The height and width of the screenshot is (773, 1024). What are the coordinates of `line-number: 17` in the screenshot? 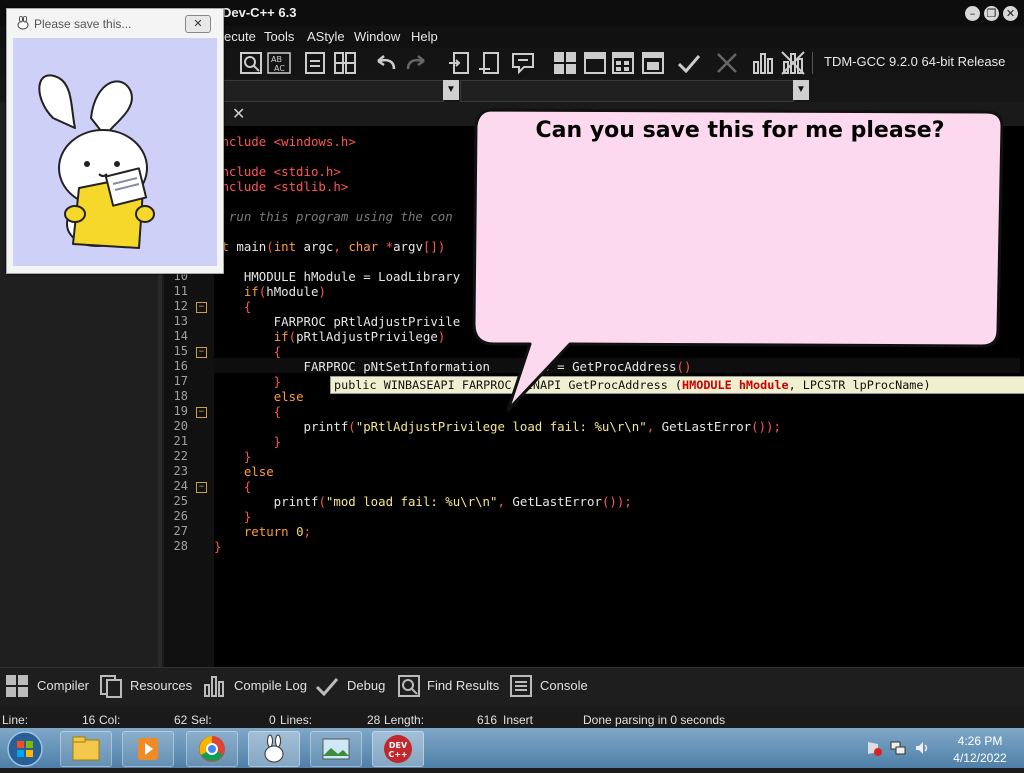 It's located at (180, 381).